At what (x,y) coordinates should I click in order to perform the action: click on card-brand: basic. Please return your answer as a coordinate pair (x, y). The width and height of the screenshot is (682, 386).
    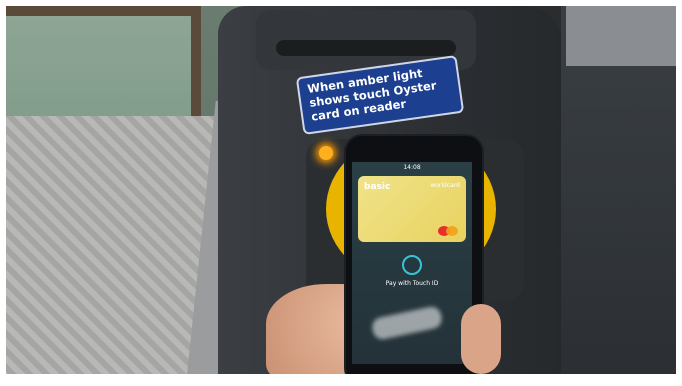
    Looking at the image, I should click on (377, 187).